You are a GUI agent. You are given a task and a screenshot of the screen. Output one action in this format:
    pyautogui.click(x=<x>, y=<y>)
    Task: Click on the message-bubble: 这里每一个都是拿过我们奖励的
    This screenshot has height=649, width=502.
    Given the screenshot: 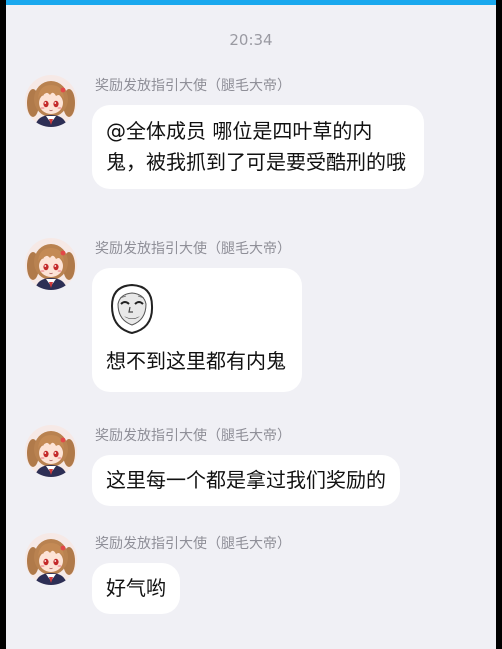 What is the action you would take?
    pyautogui.click(x=246, y=480)
    